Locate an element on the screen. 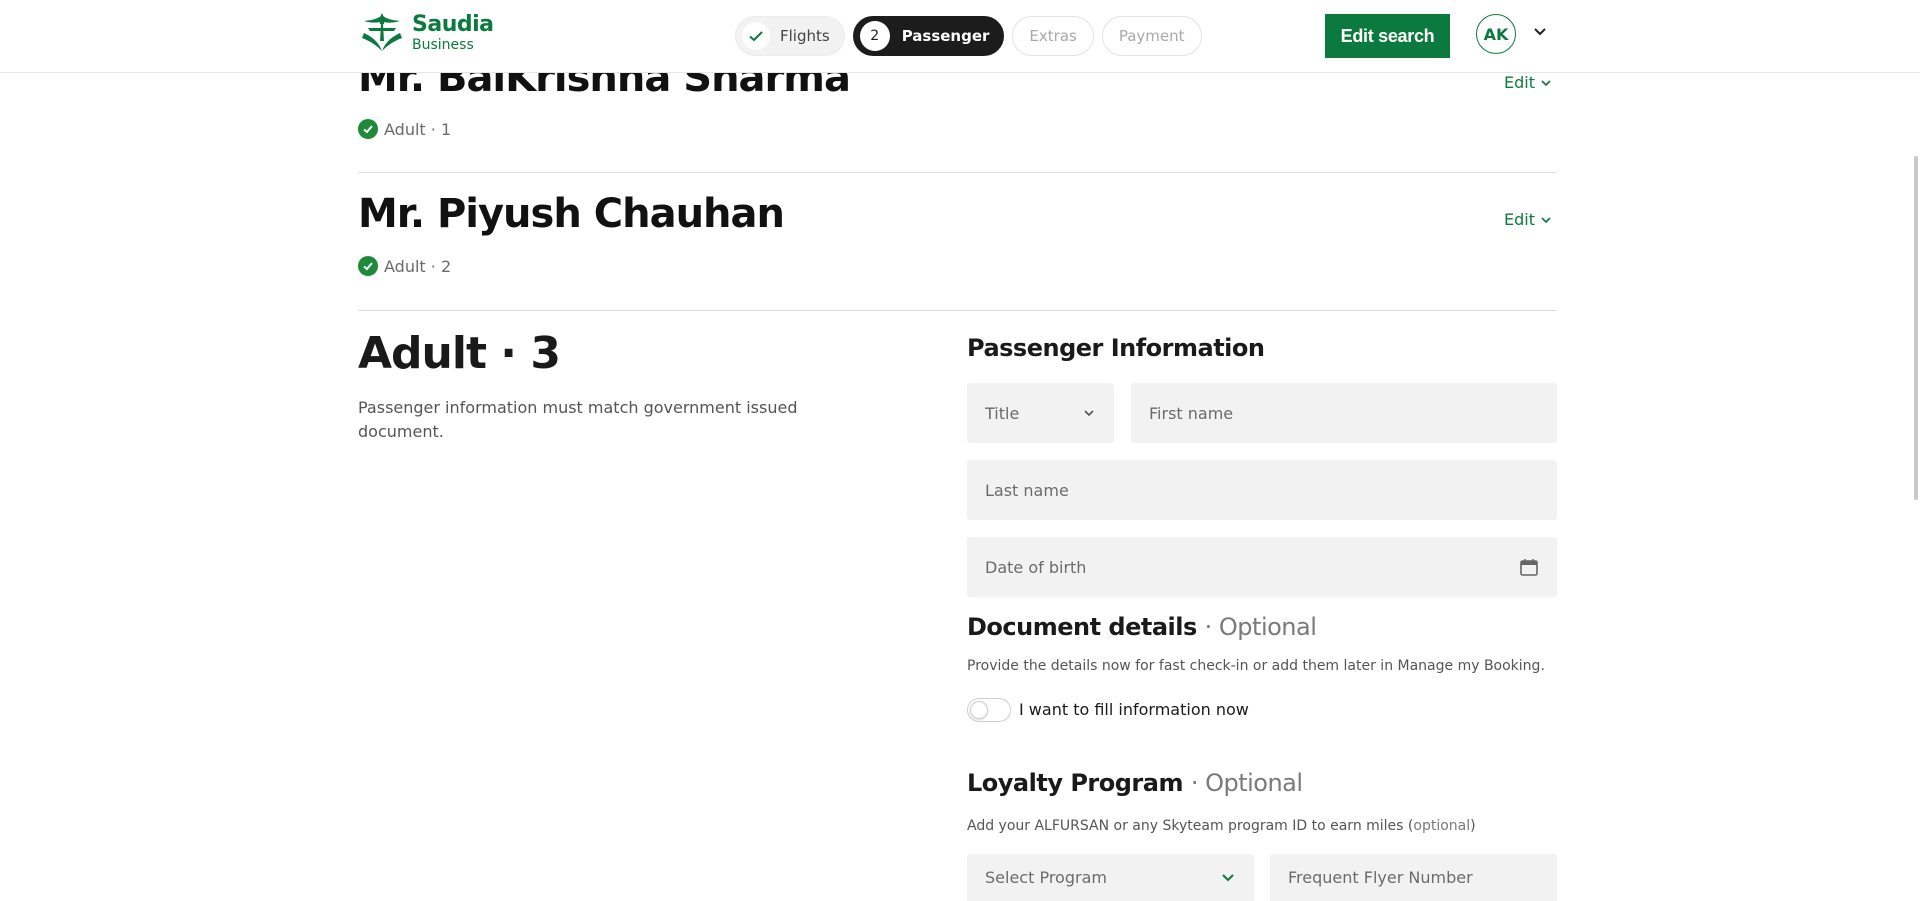  dob-placeholder: Date of birth is located at coordinates (1036, 567).